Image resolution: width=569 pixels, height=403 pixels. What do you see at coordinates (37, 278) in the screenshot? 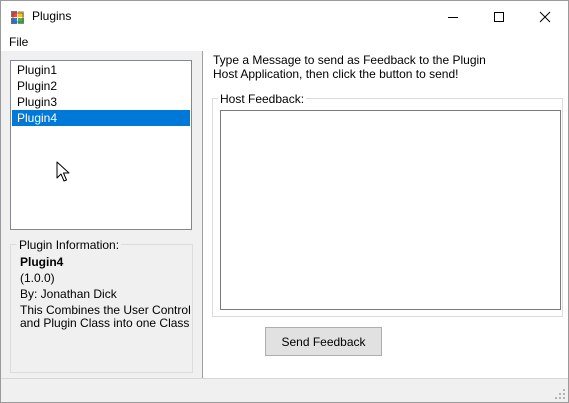
I see `plugin-version: (1.0.0)` at bounding box center [37, 278].